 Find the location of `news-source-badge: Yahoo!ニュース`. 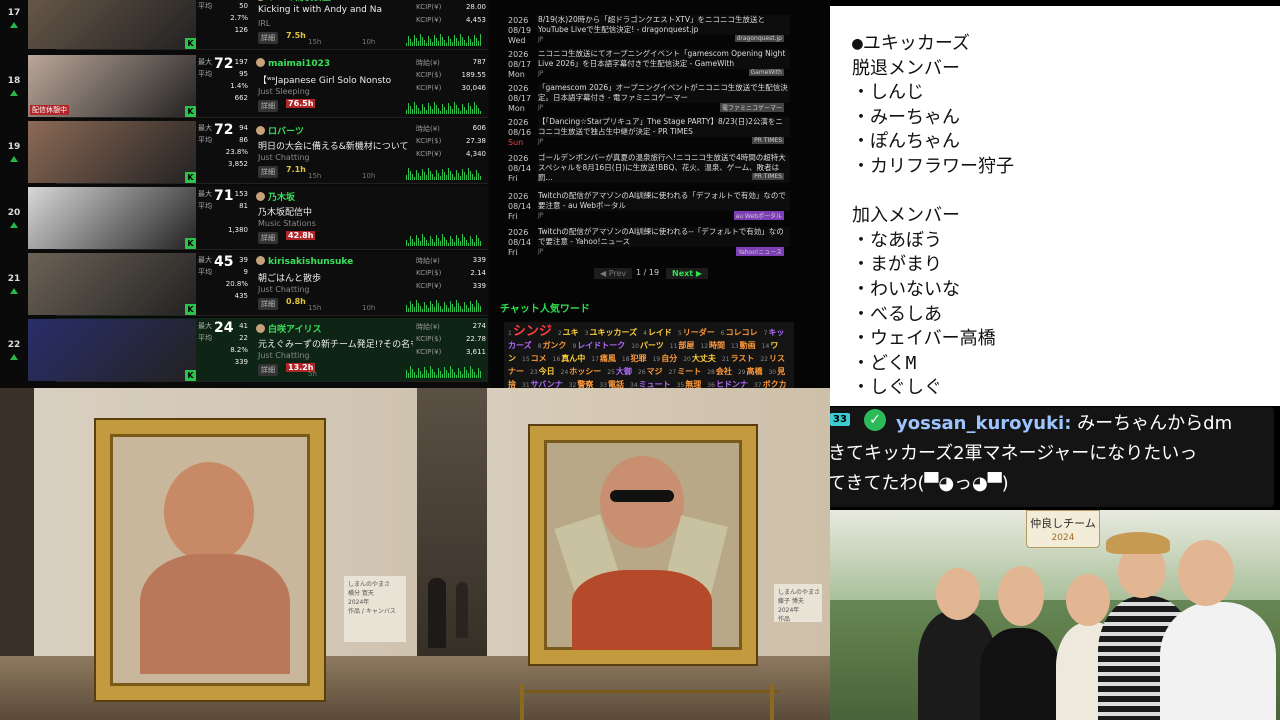

news-source-badge: Yahoo!ニュース is located at coordinates (760, 251).